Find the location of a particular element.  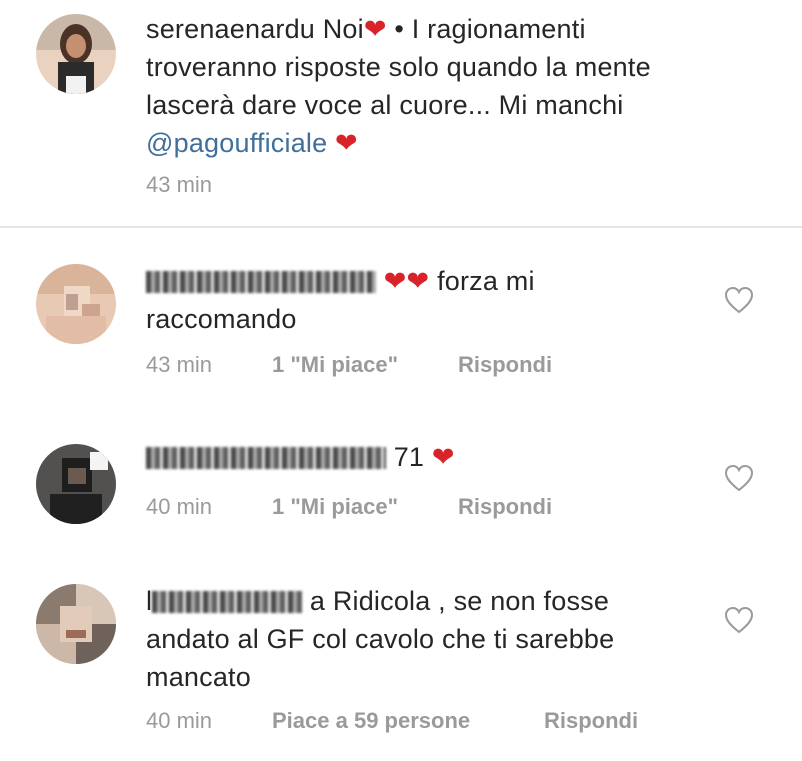

post-text-line2: troveranno risposte solo quando la mente is located at coordinates (398, 67).